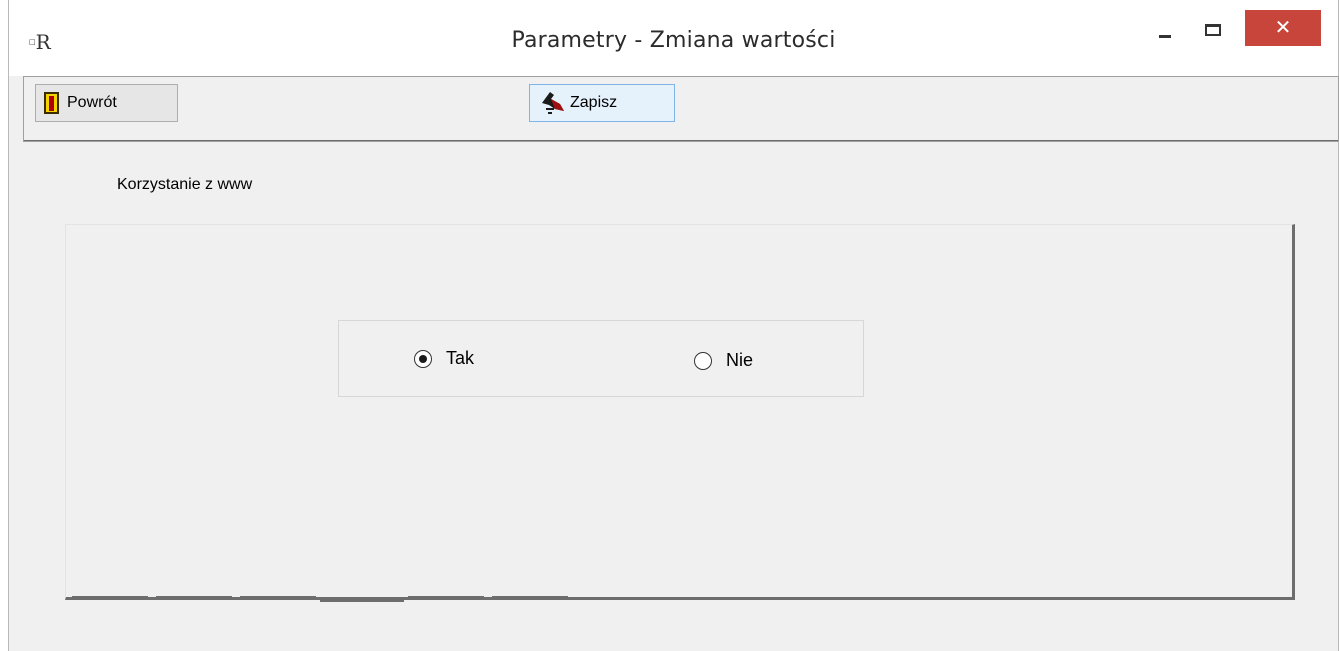 Image resolution: width=1339 pixels, height=651 pixels. What do you see at coordinates (553, 103) in the screenshot?
I see `save-icon` at bounding box center [553, 103].